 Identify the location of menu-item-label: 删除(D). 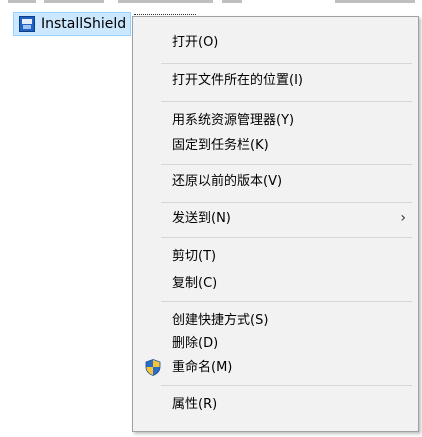
(195, 343).